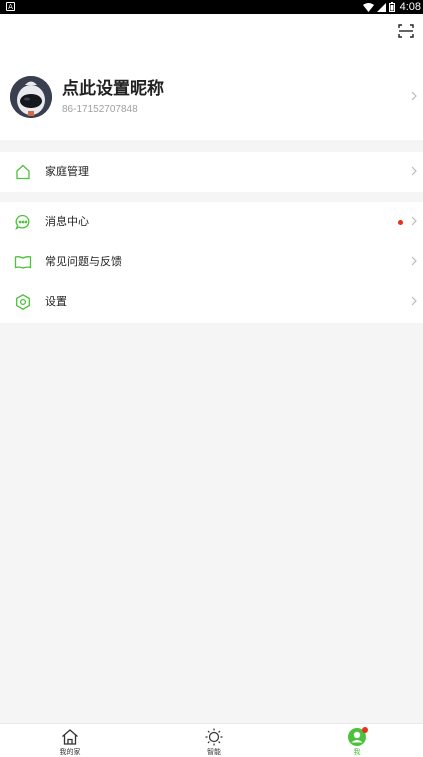 This screenshot has width=423, height=757. Describe the element at coordinates (365, 730) in the screenshot. I see `notification-badge` at that location.